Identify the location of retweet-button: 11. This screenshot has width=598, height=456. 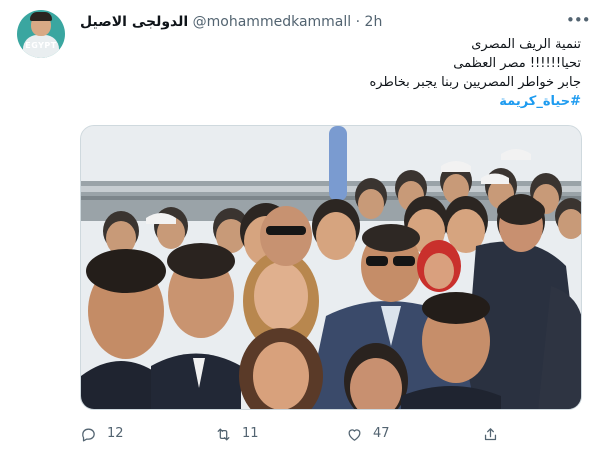
(237, 434).